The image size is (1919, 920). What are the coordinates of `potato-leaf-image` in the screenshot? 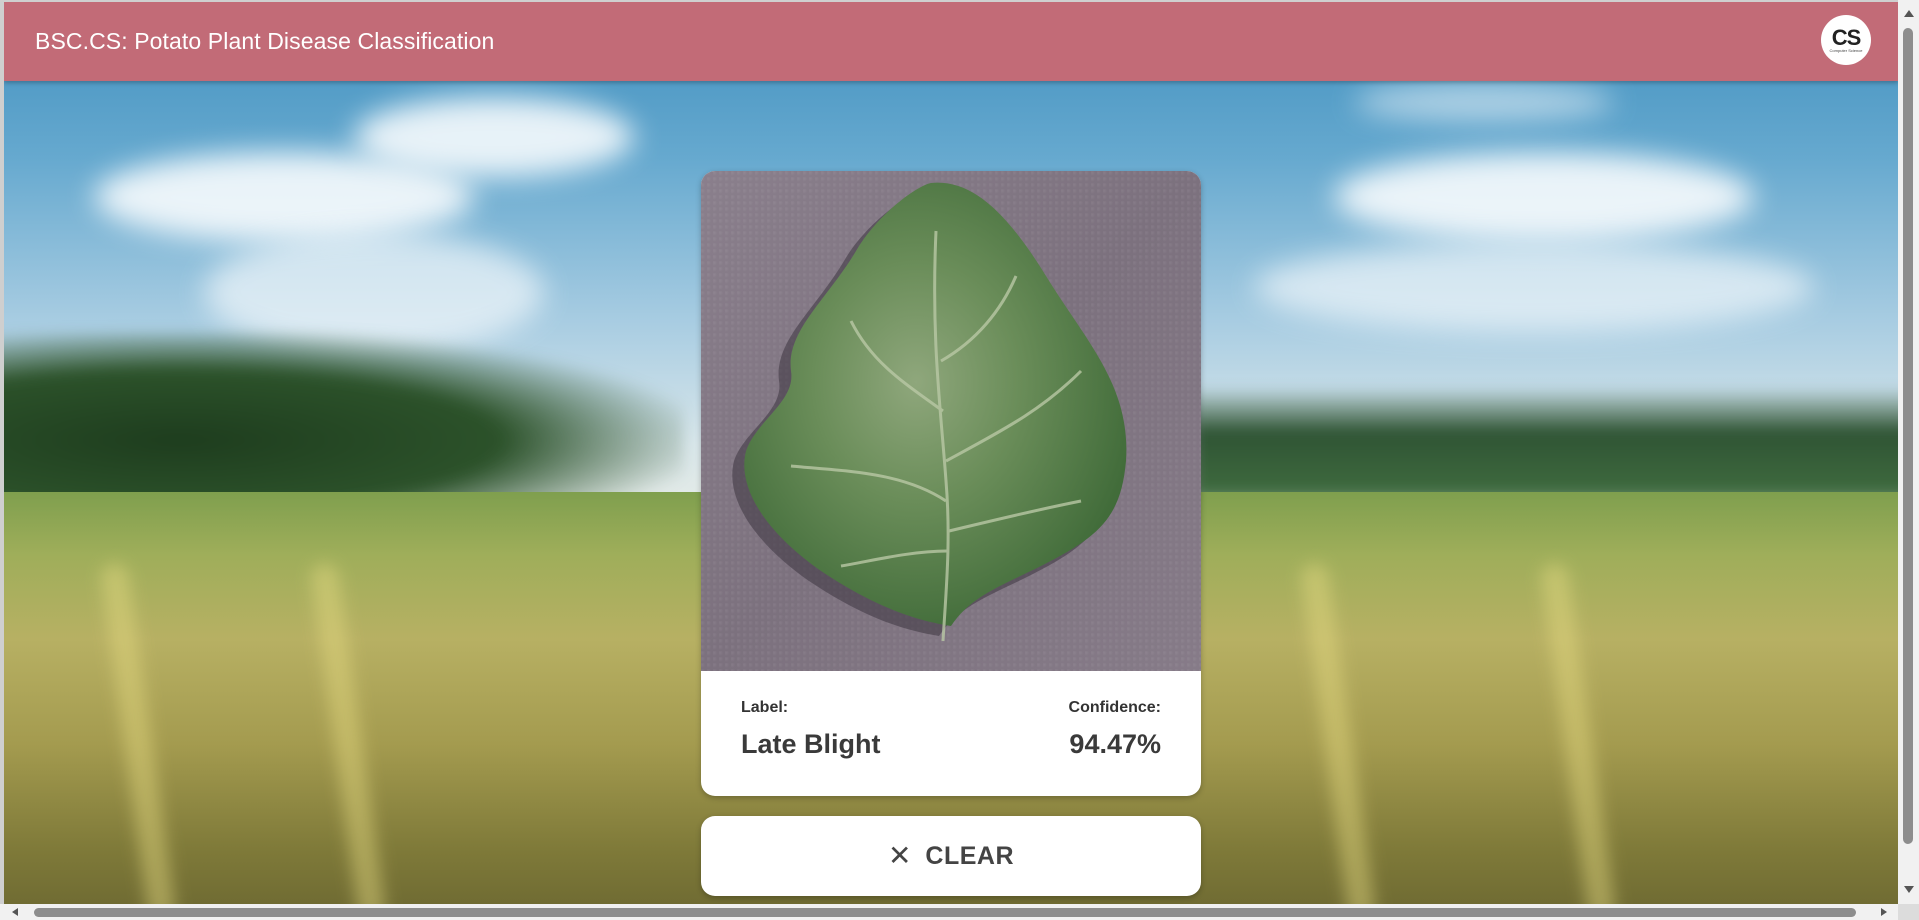 It's located at (951, 421).